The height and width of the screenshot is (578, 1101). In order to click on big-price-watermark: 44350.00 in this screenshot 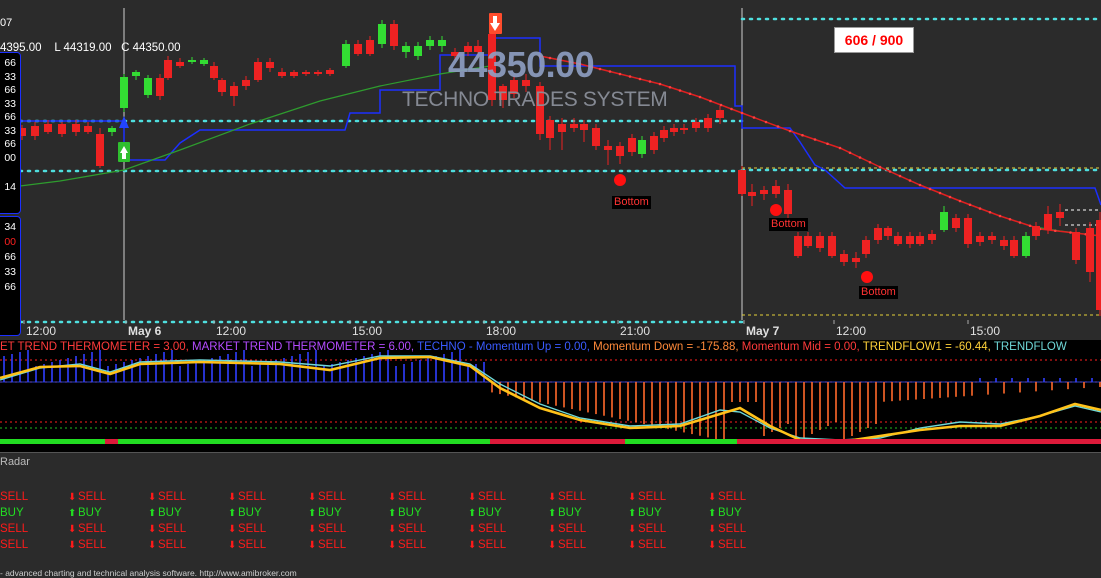, I will do `click(521, 64)`.